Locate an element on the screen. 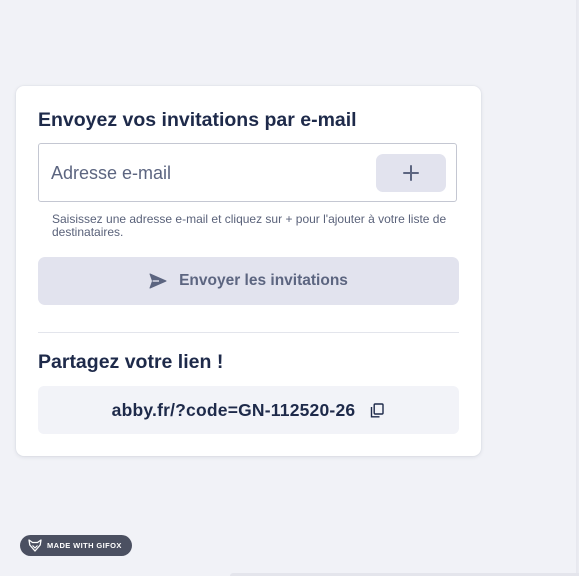 The height and width of the screenshot is (576, 579). email-input is located at coordinates (206, 173).